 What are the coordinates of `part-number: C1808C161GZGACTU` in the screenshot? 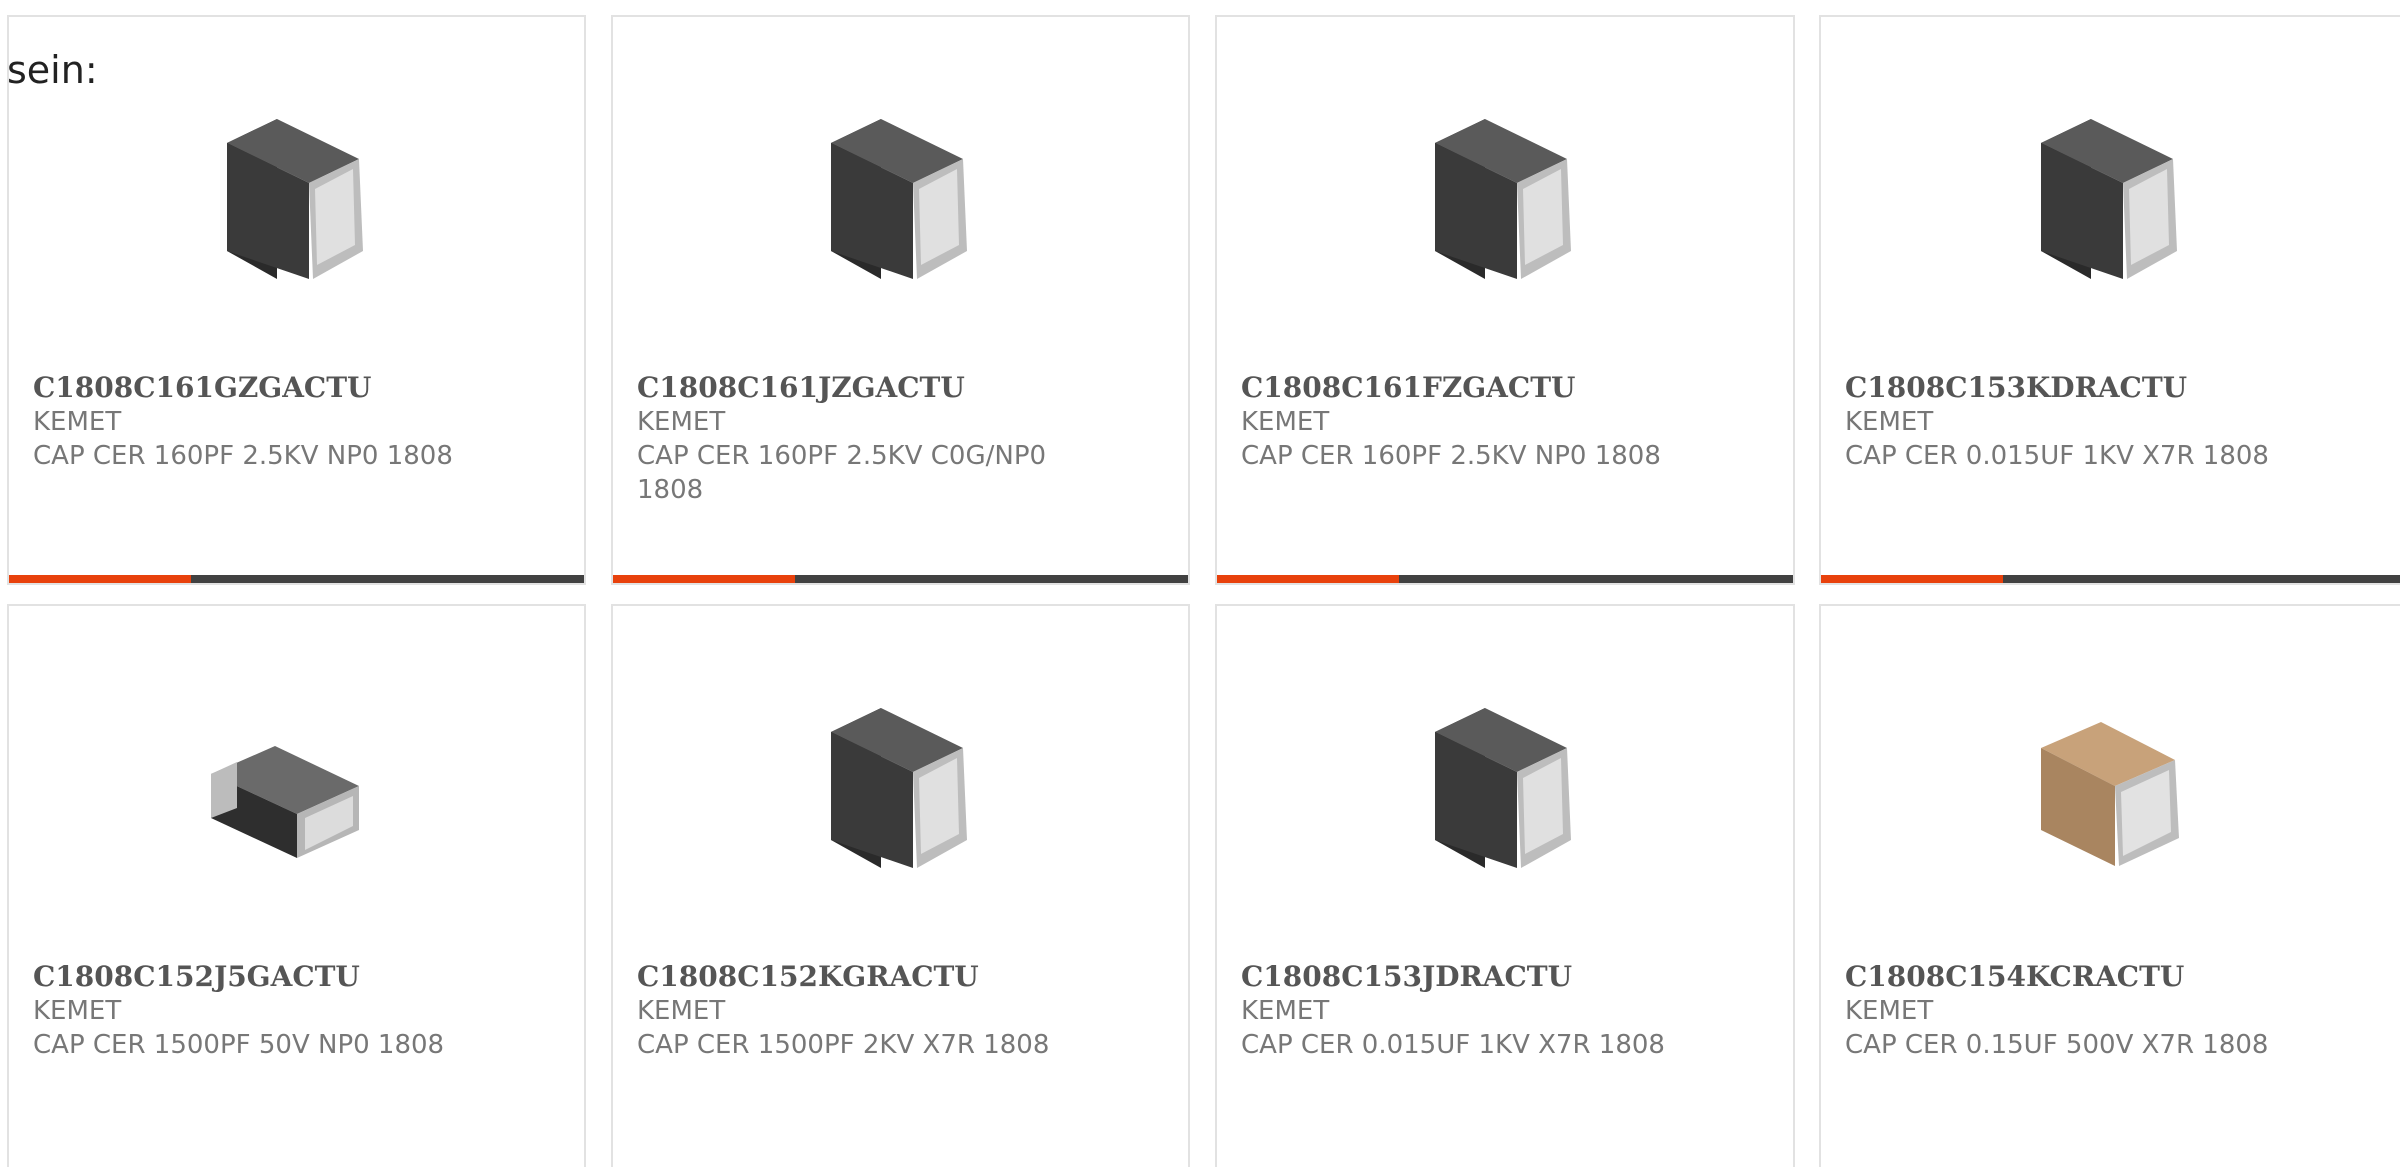 It's located at (296, 388).